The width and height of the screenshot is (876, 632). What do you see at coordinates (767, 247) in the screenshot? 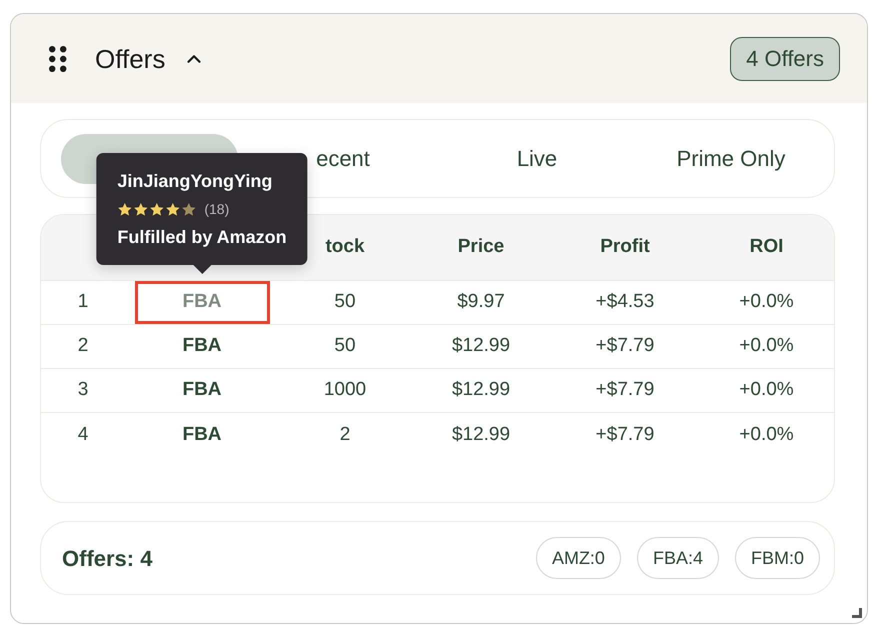
I see `column-header: ROI` at bounding box center [767, 247].